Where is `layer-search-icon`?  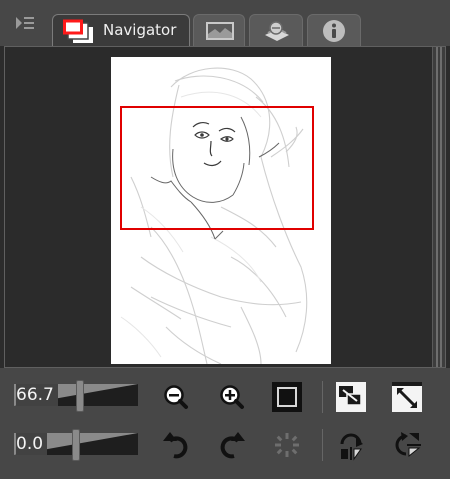 layer-search-icon is located at coordinates (277, 31).